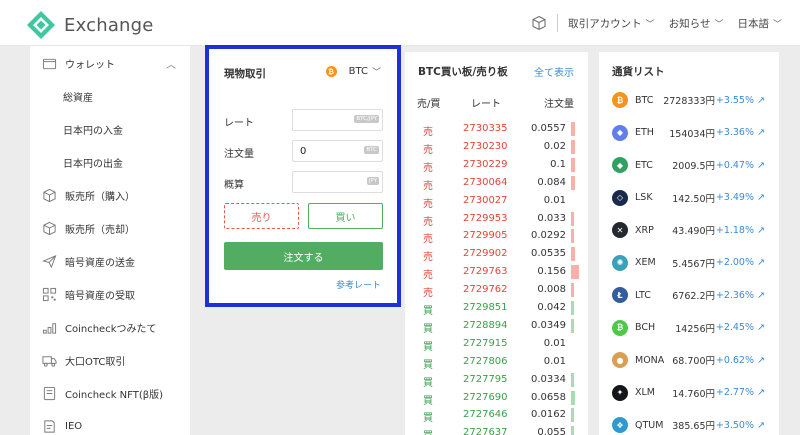 The height and width of the screenshot is (435, 800). I want to click on currency-price: 2728333円, so click(689, 101).